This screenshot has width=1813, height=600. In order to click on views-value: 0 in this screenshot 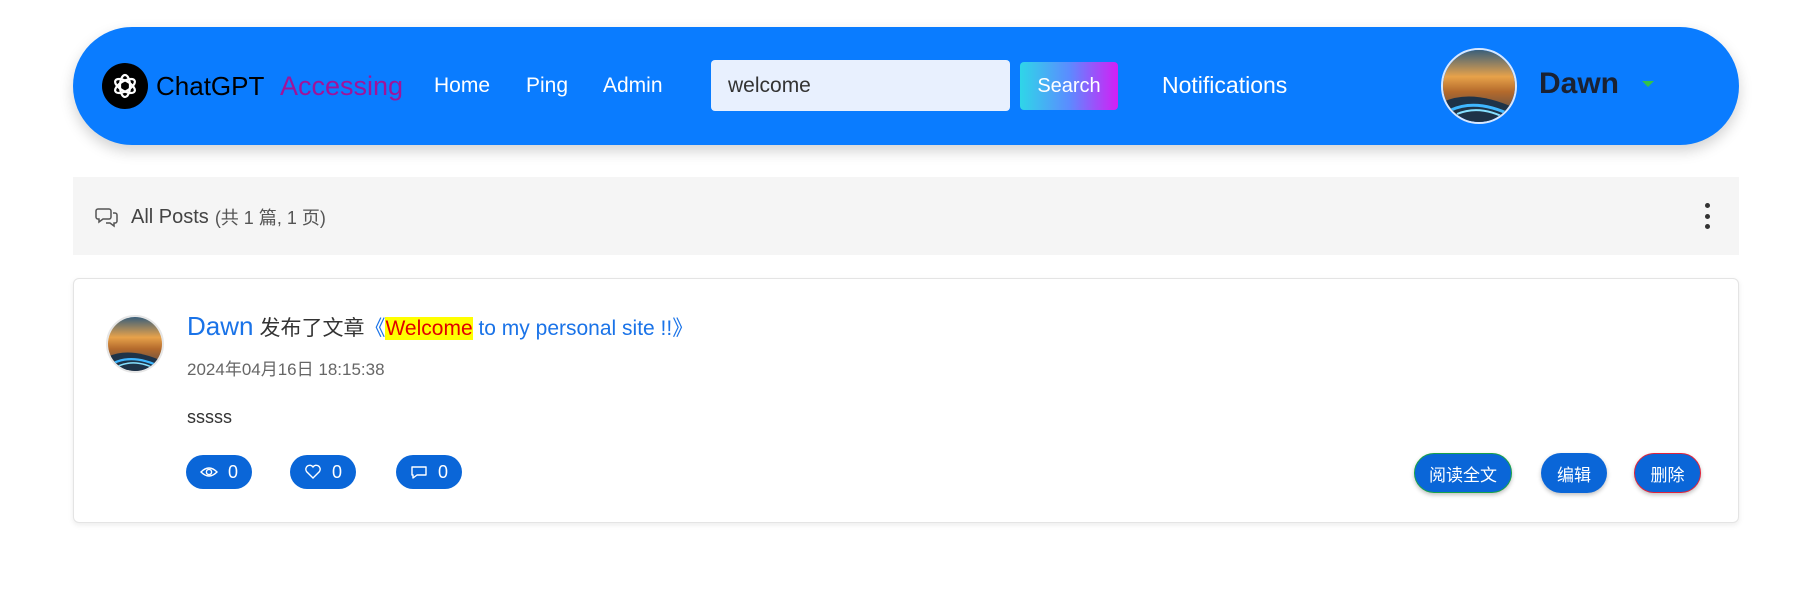, I will do `click(233, 471)`.